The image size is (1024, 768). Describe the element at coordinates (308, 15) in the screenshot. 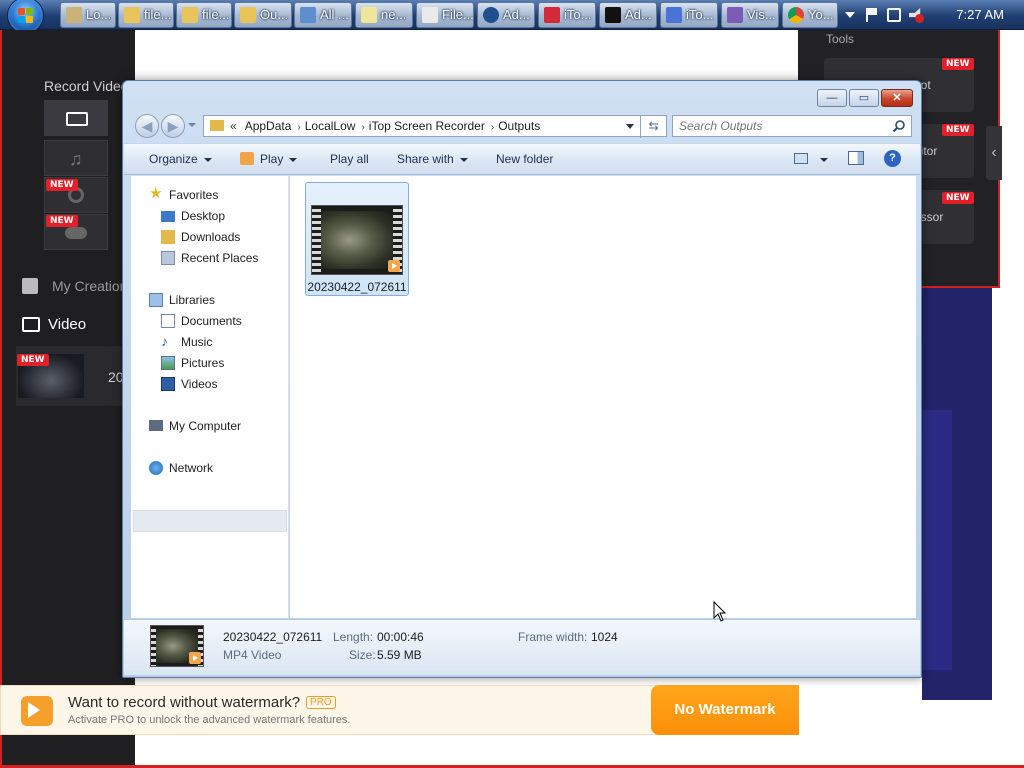

I see `window-icon` at that location.